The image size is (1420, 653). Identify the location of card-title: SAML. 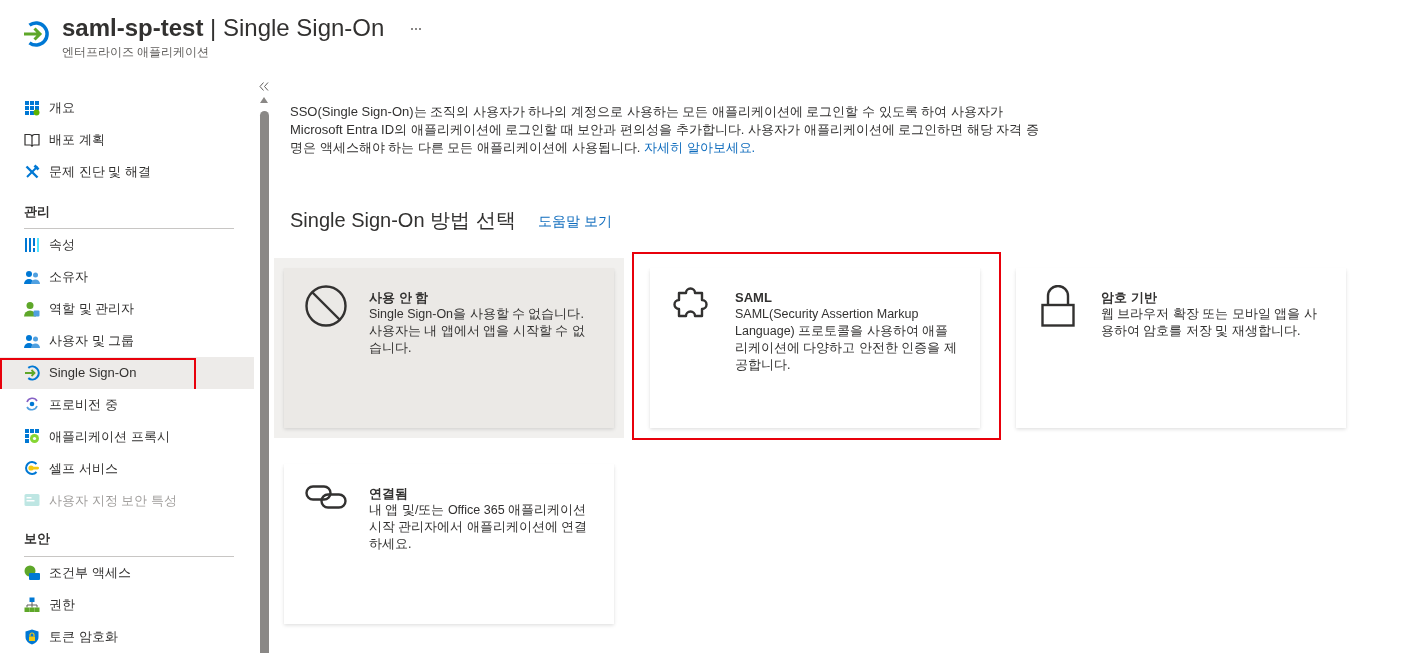
(754, 297).